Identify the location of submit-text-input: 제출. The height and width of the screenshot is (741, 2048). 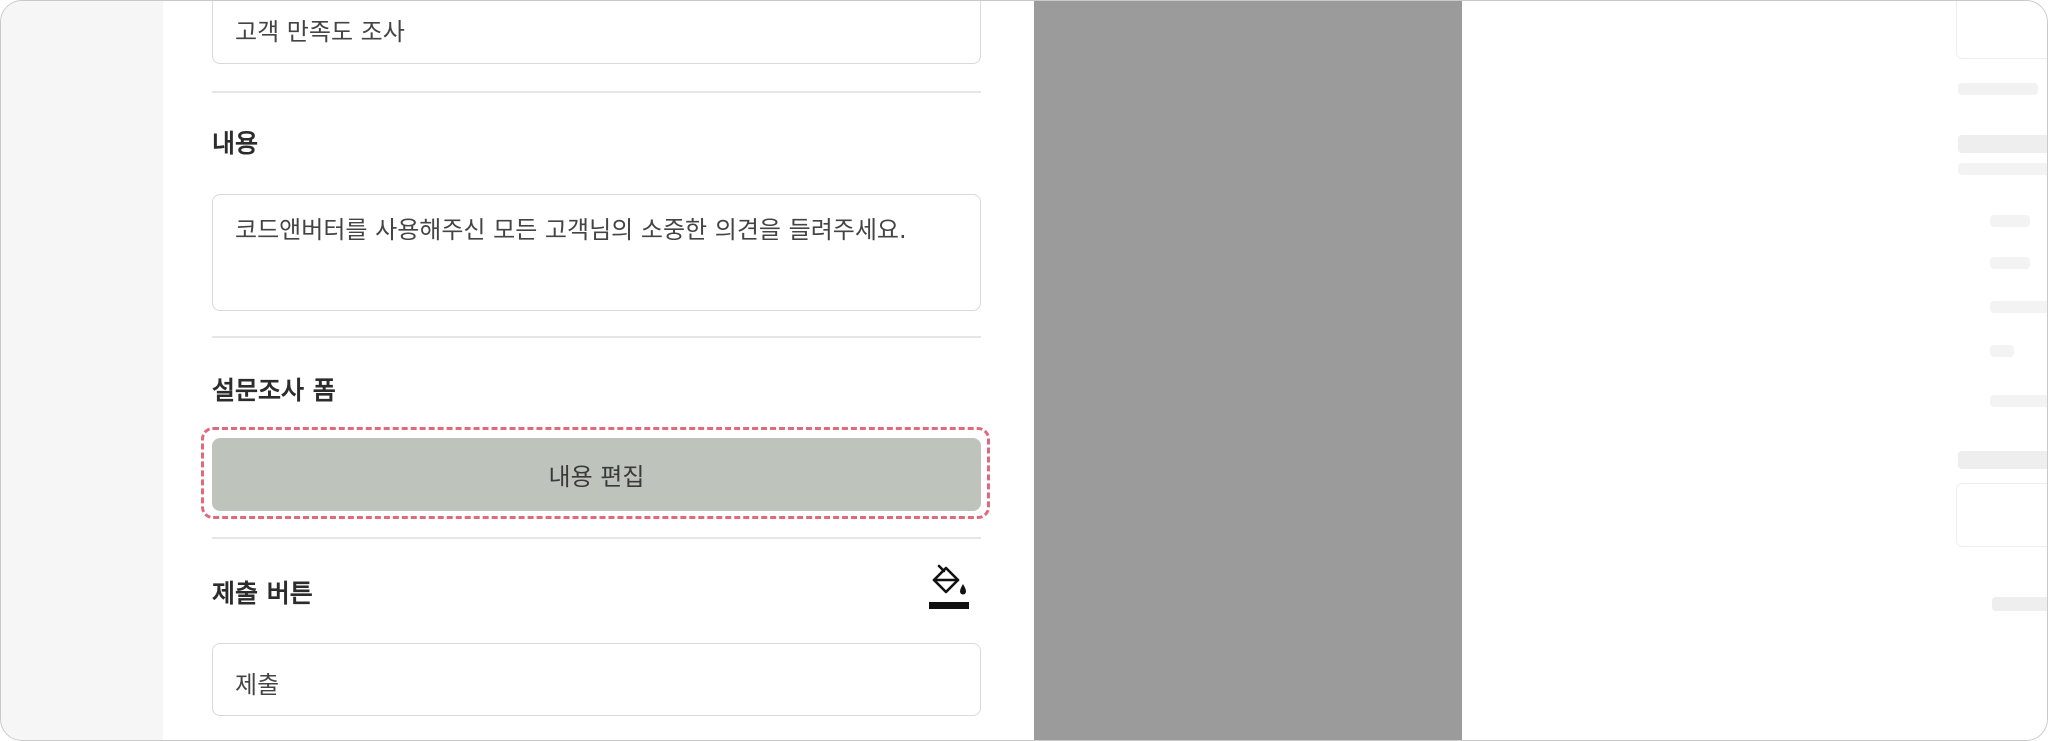
(596, 679).